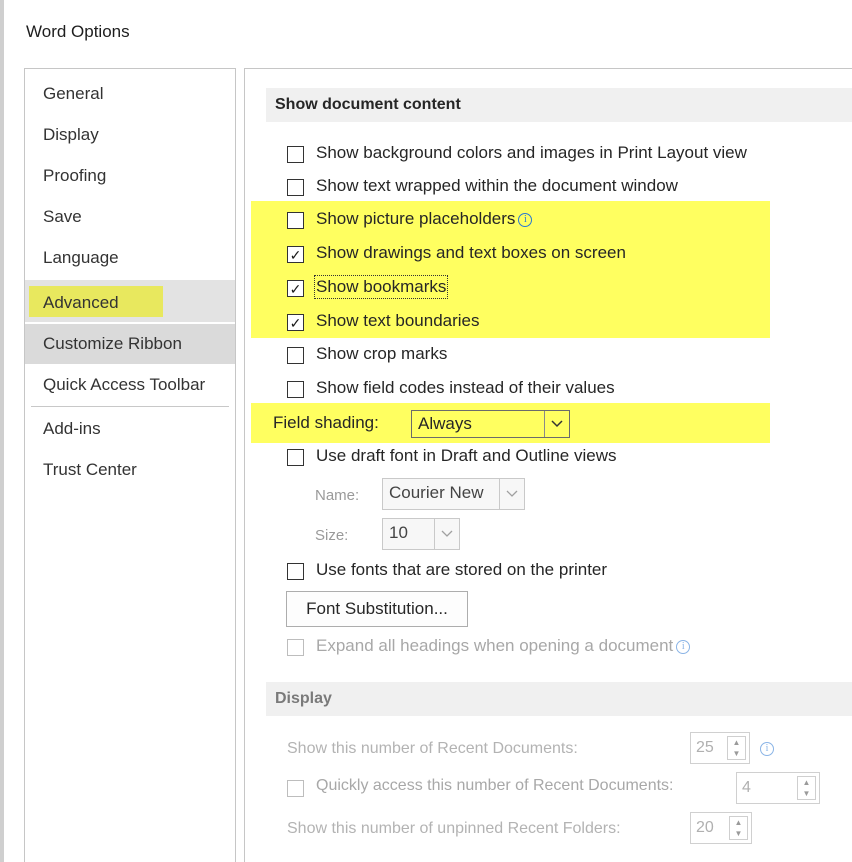 This screenshot has height=862, width=852. Describe the element at coordinates (130, 429) in the screenshot. I see `sidebar-item-add-ins: Add-ins` at that location.